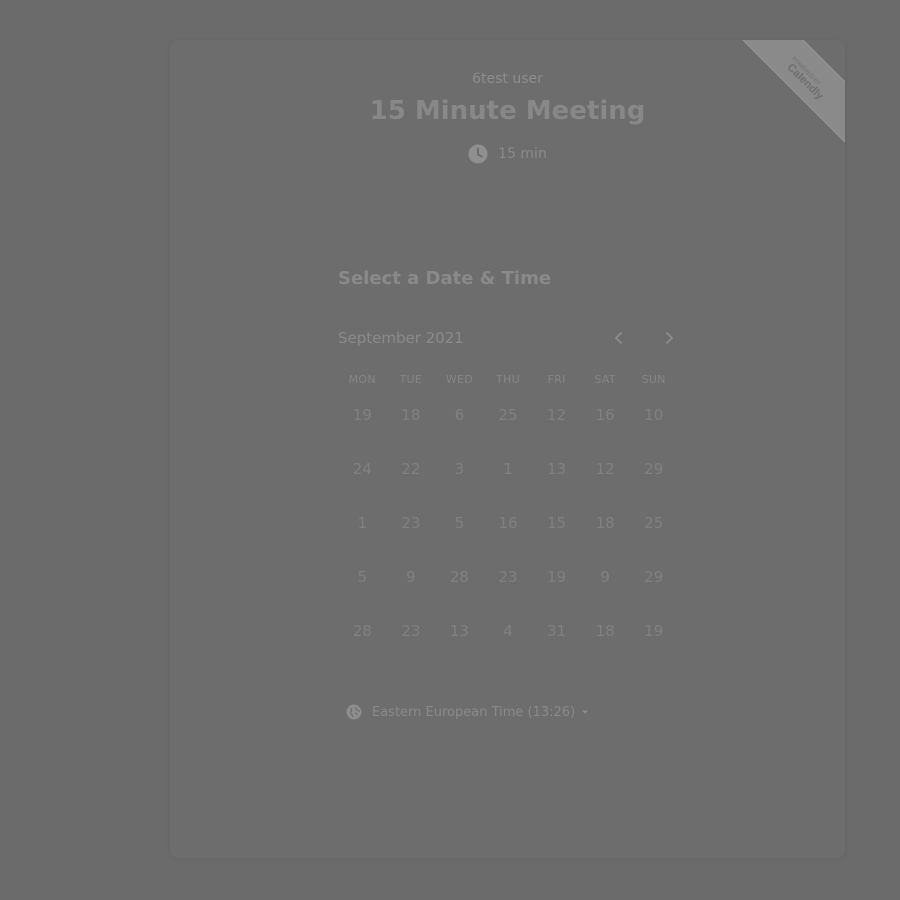 This screenshot has width=900, height=900. I want to click on weekday-label: FRI, so click(556, 379).